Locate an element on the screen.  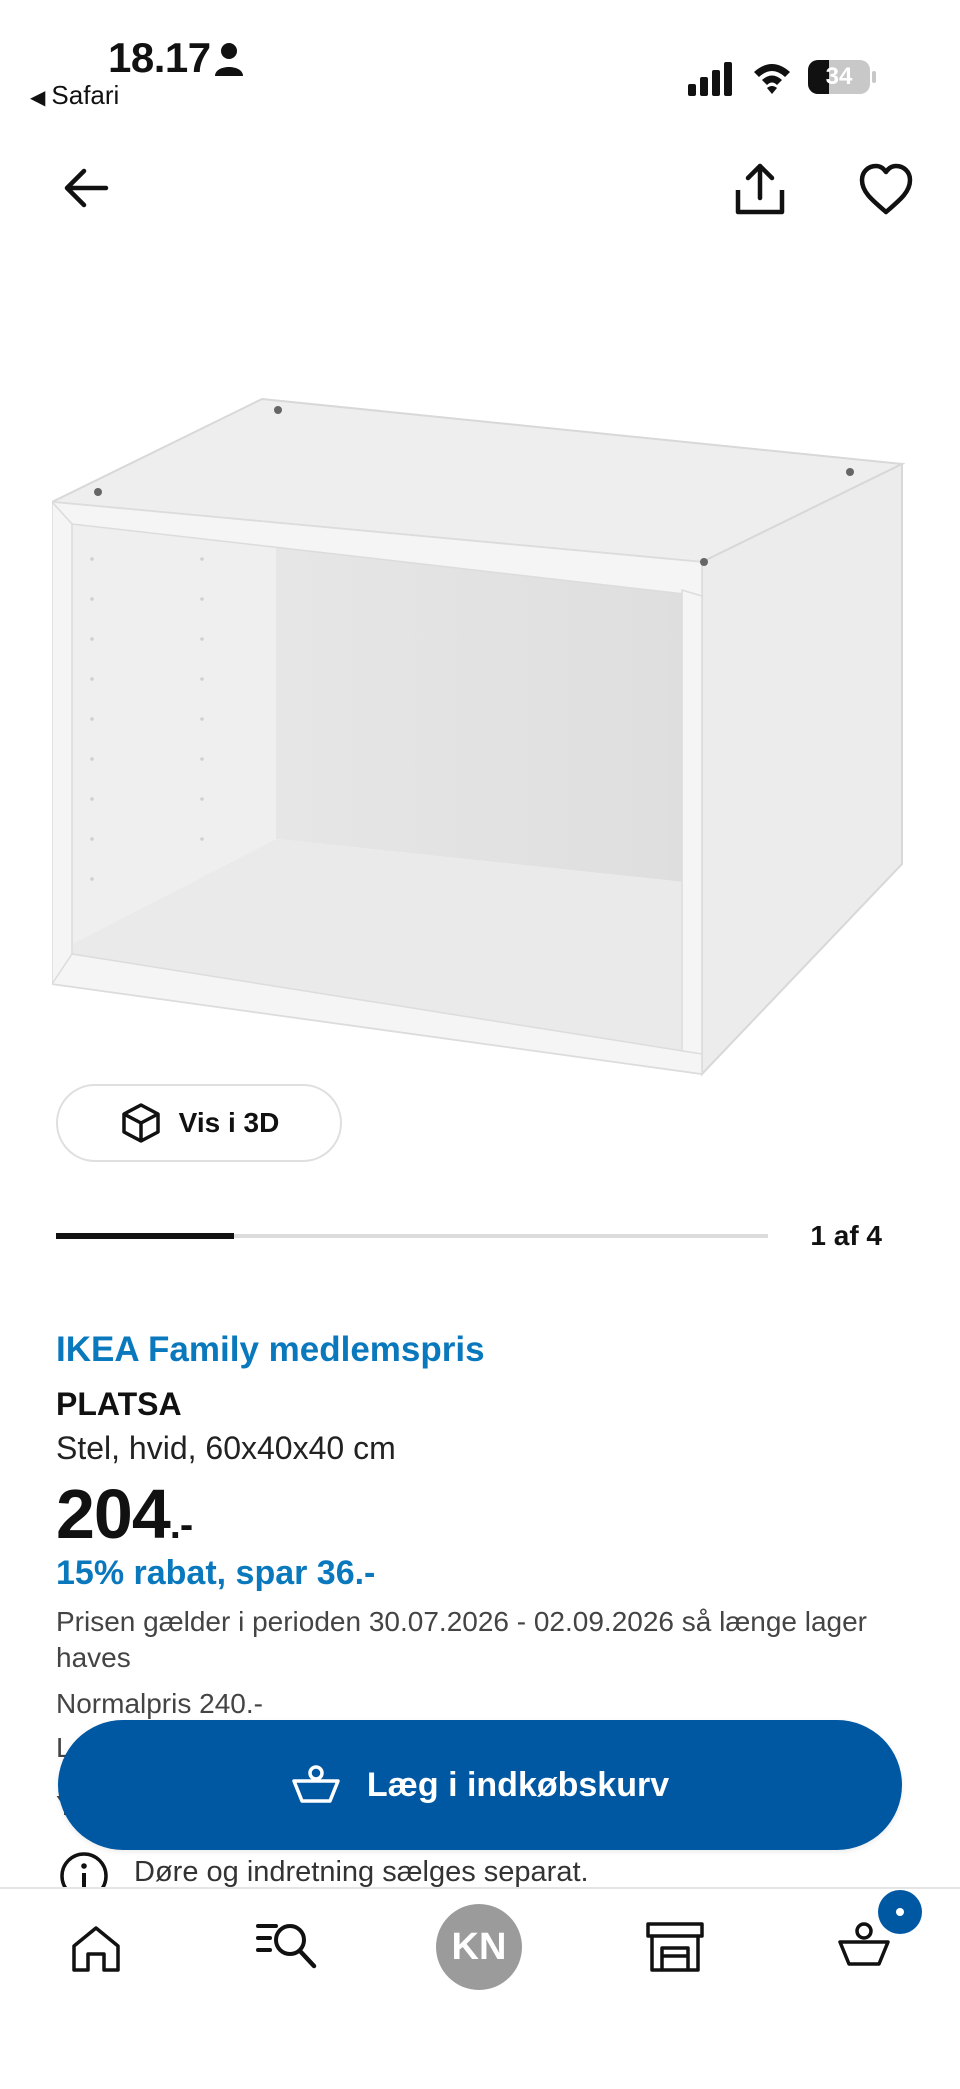
avatar-initials: KN is located at coordinates (479, 1946).